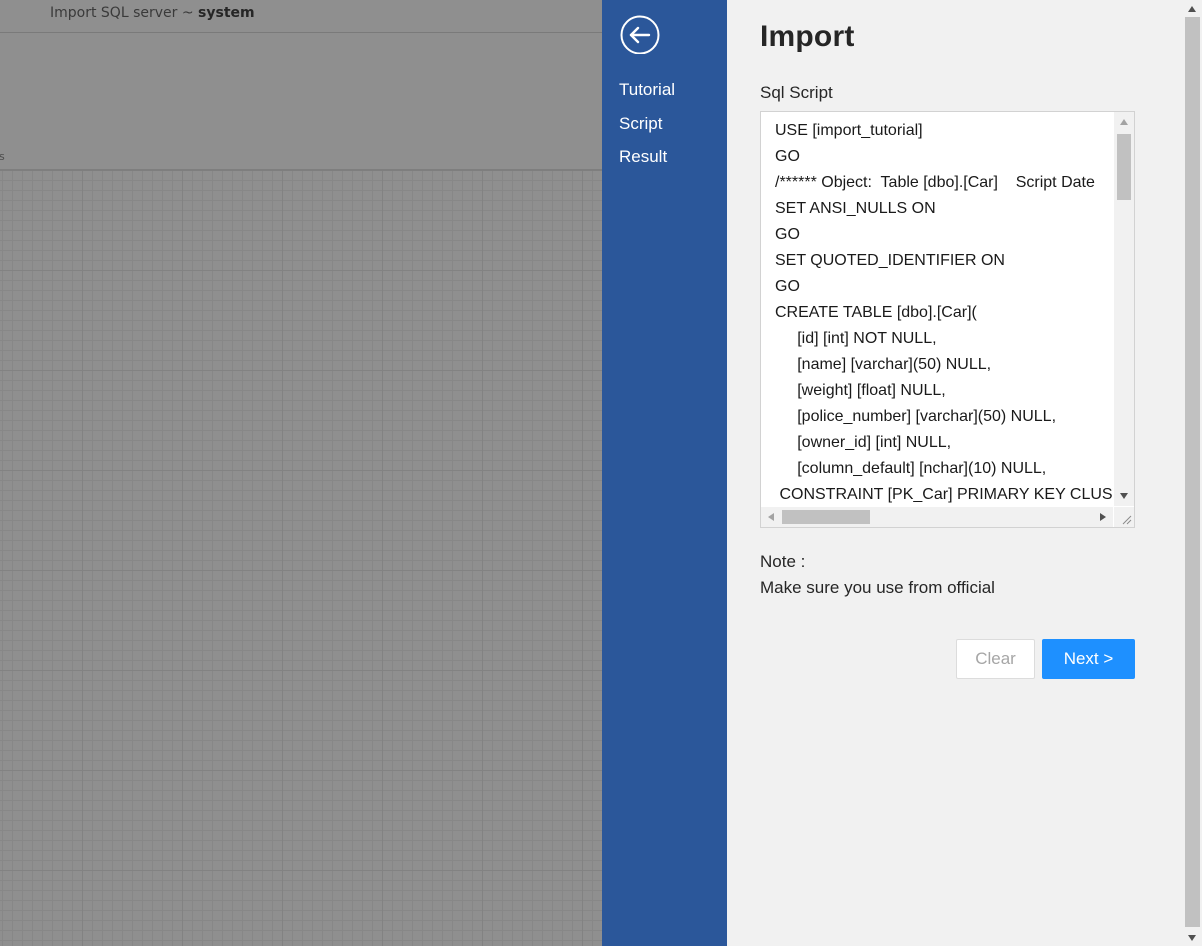 This screenshot has height=946, width=1202. I want to click on textarea-vertical-scrollbar, so click(1124, 309).